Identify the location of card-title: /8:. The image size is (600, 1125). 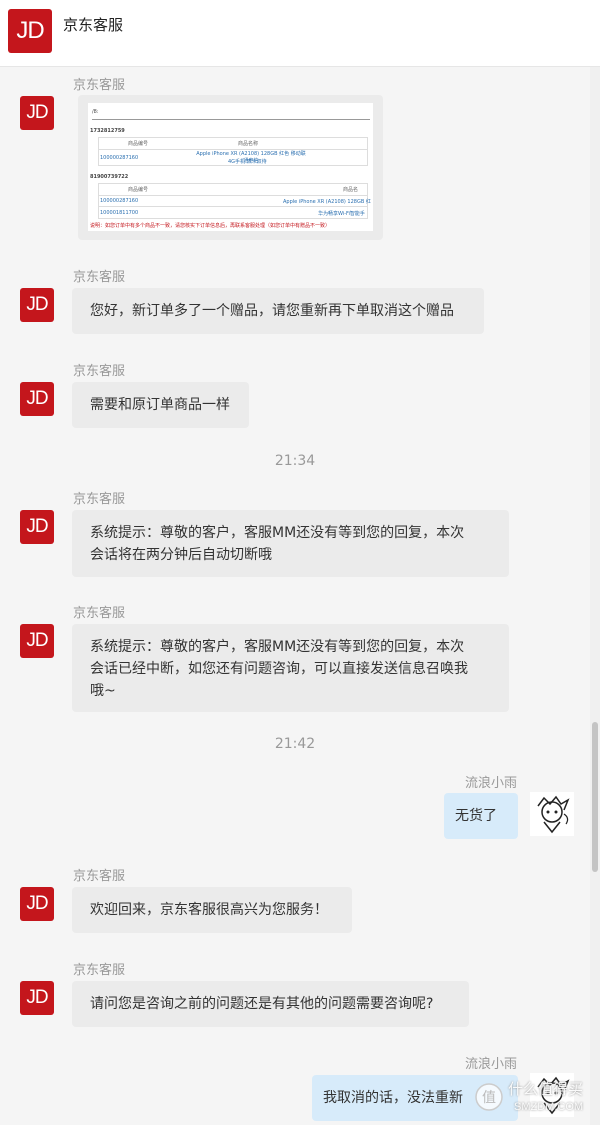
(95, 112).